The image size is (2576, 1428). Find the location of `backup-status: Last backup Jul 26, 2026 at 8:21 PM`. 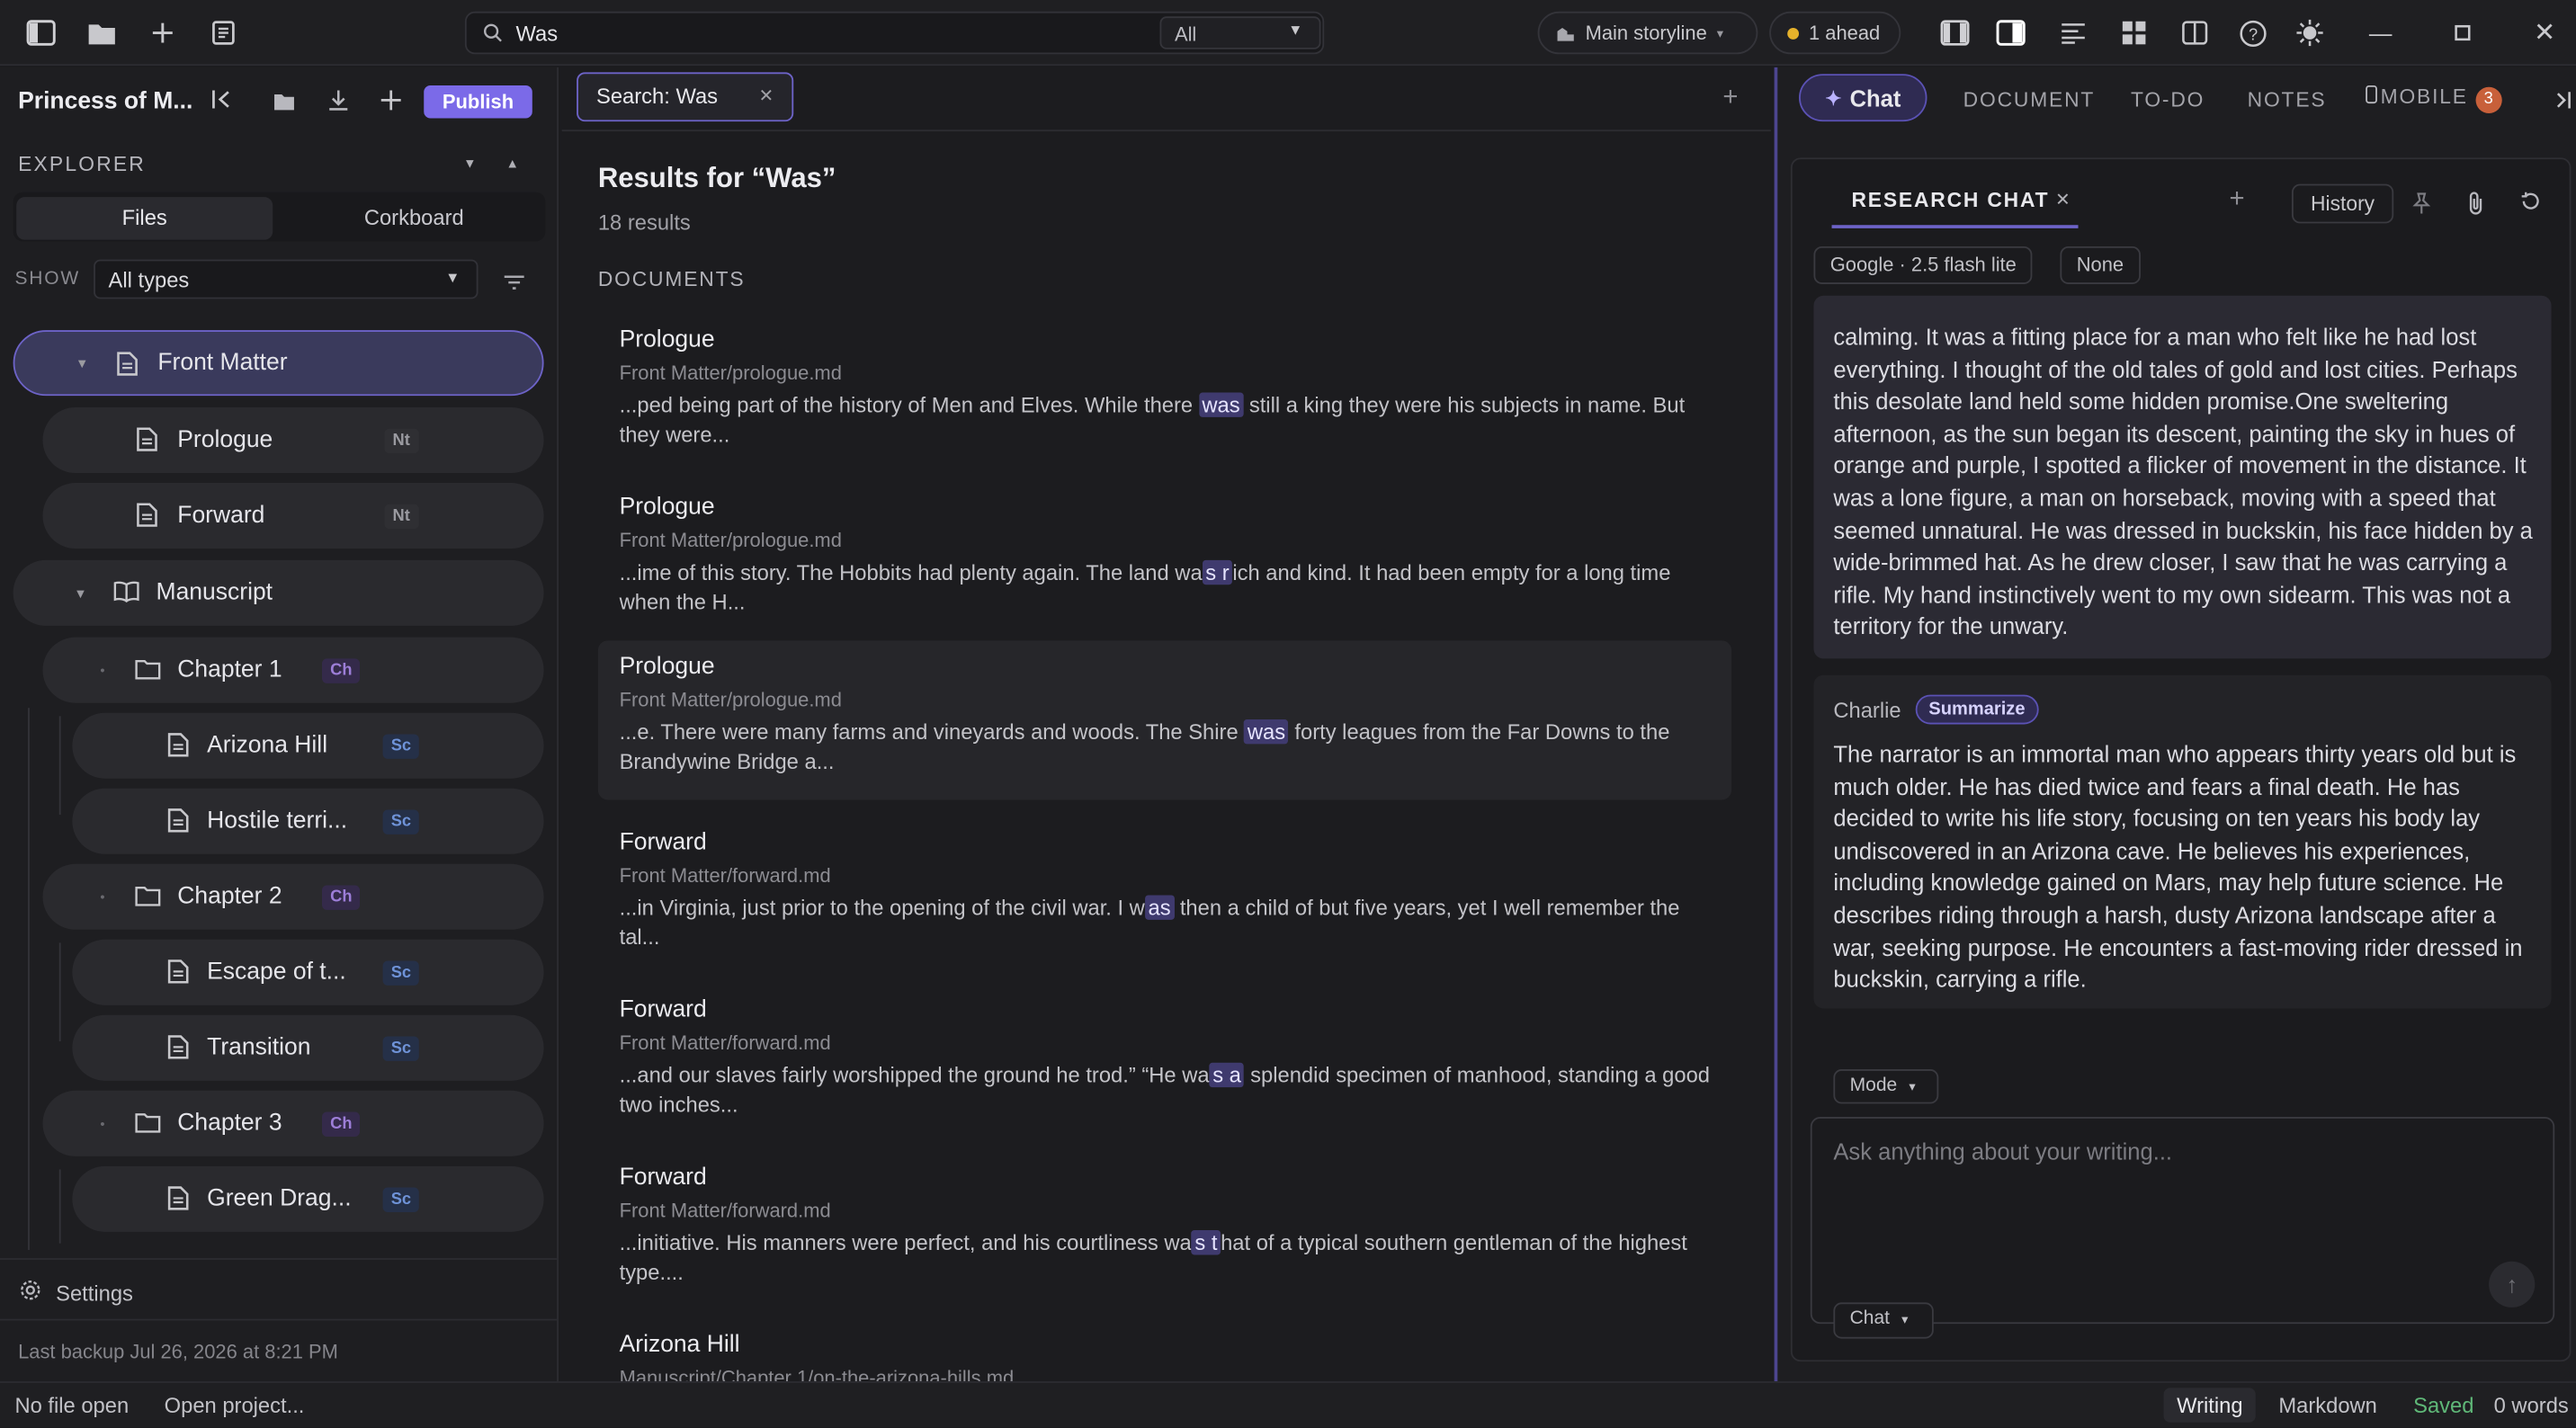

backup-status: Last backup Jul 26, 2026 at 8:21 PM is located at coordinates (178, 1351).